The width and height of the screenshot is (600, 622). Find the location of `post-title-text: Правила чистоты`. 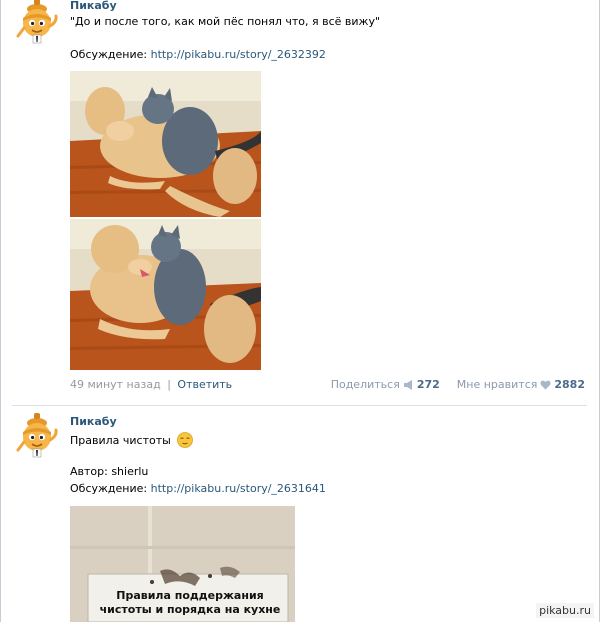

post-title-text: Правила чистоты is located at coordinates (120, 440).